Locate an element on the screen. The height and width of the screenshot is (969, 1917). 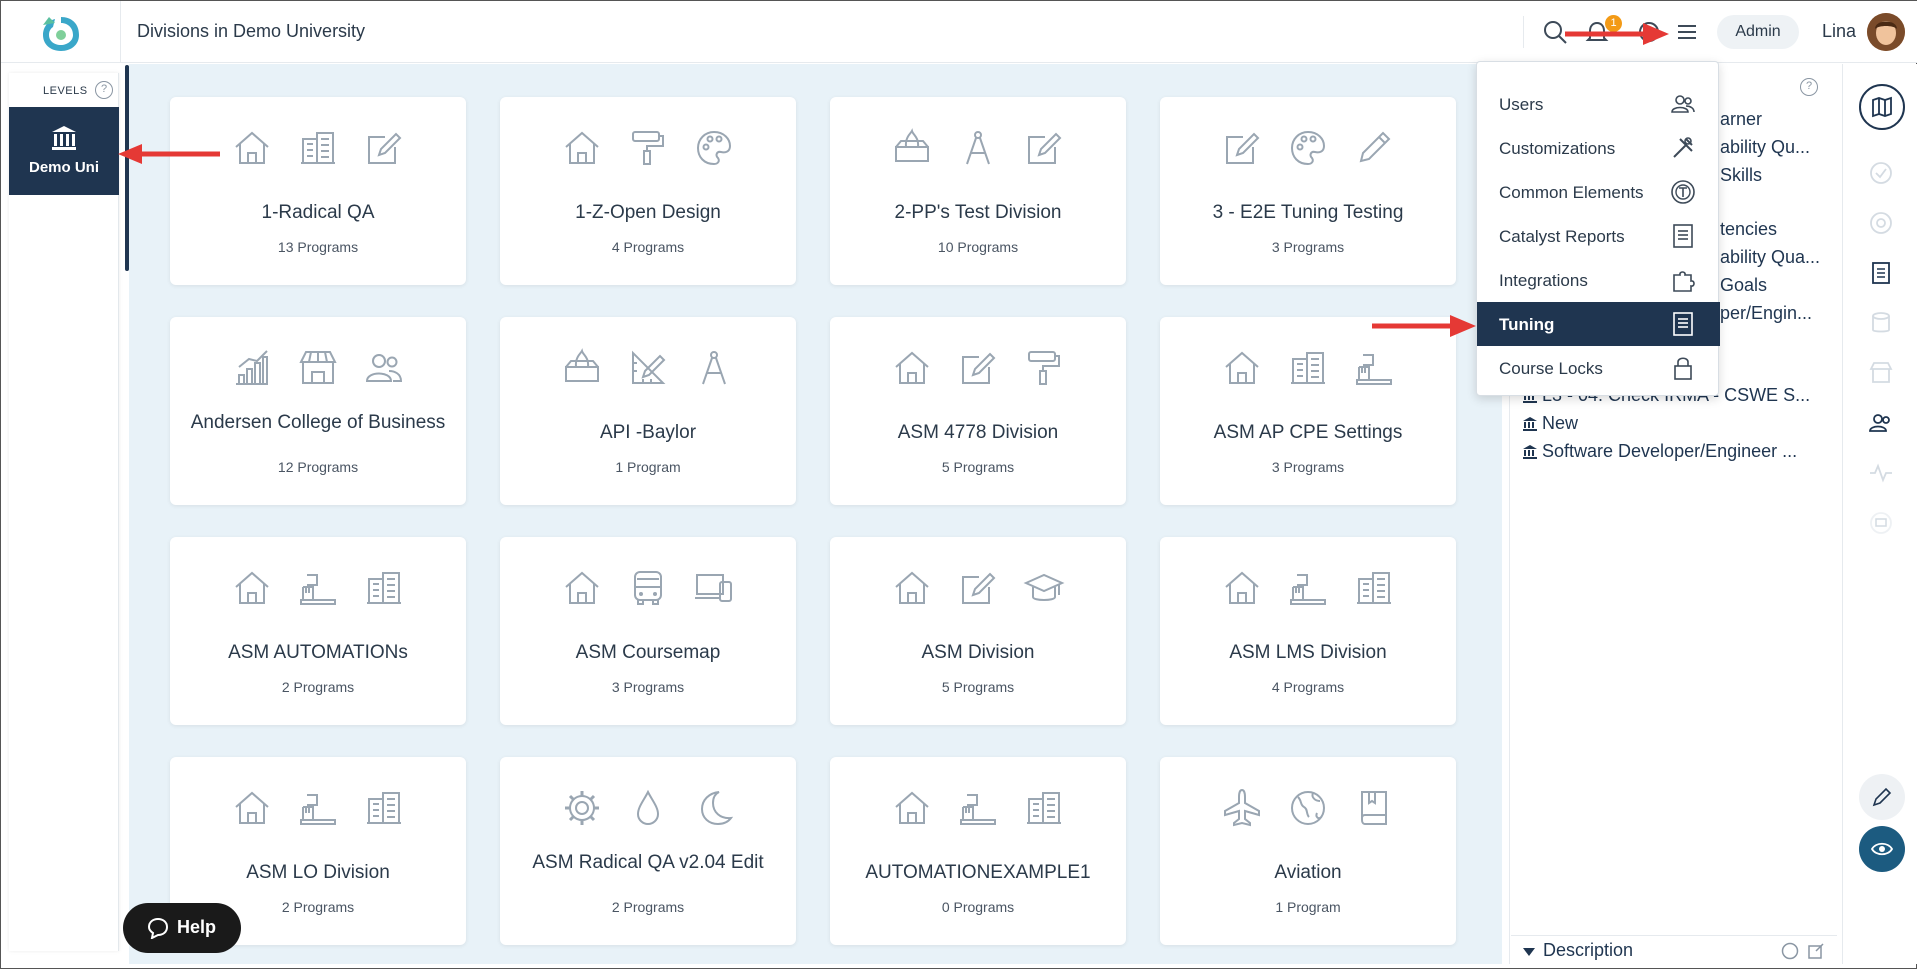
hamburger-menu-icon is located at coordinates (1687, 32).